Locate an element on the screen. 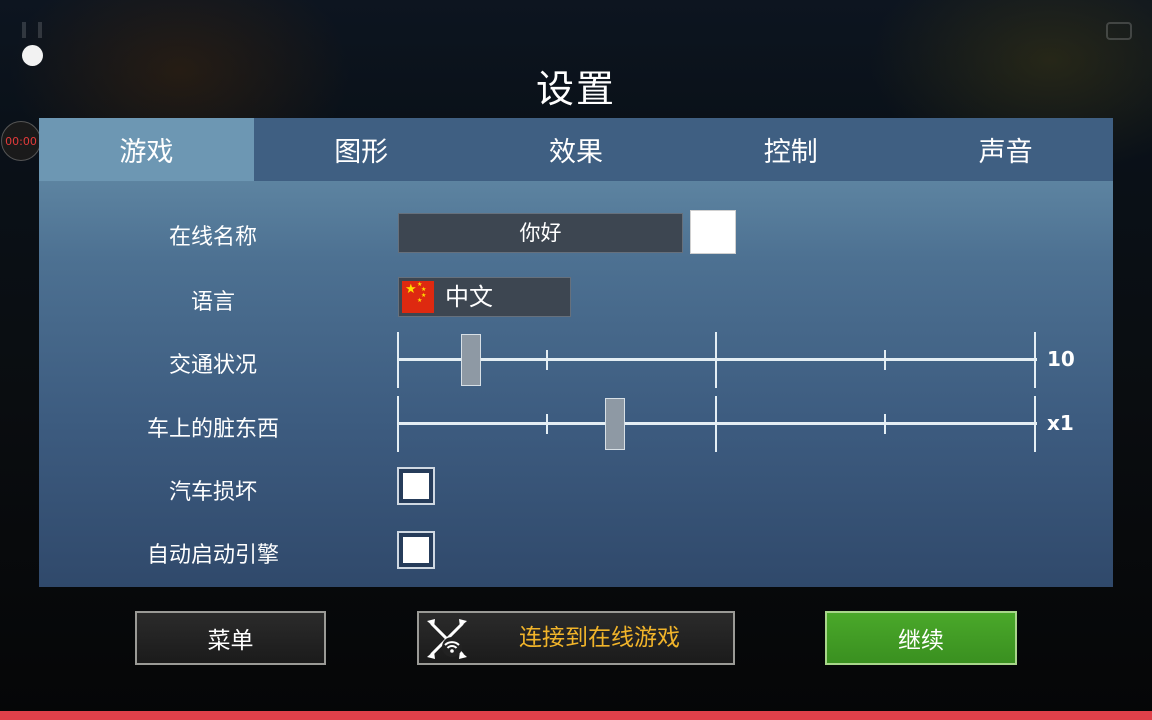 Image resolution: width=1152 pixels, height=720 pixels. crossed-wrenches-wifi-icon is located at coordinates (447, 639).